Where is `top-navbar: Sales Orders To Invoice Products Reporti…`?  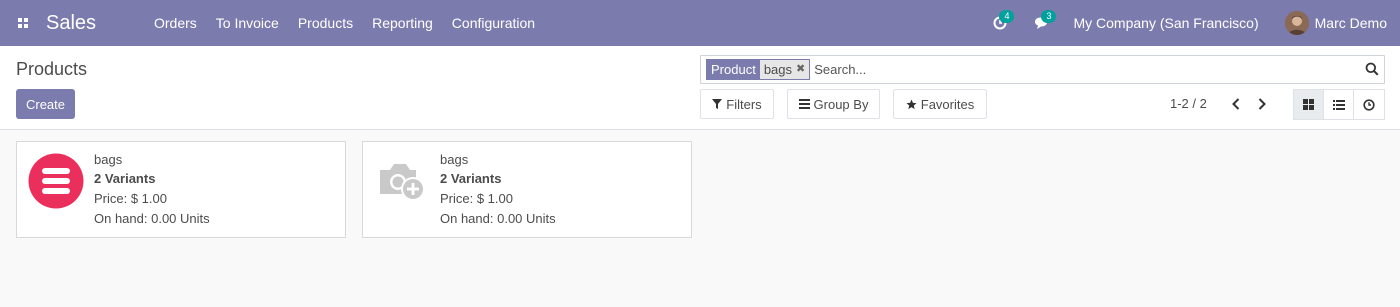 top-navbar: Sales Orders To Invoice Products Reporti… is located at coordinates (700, 23).